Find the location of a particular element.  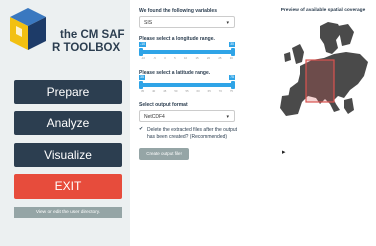

brand-line1: the CM SAF is located at coordinates (92, 35).